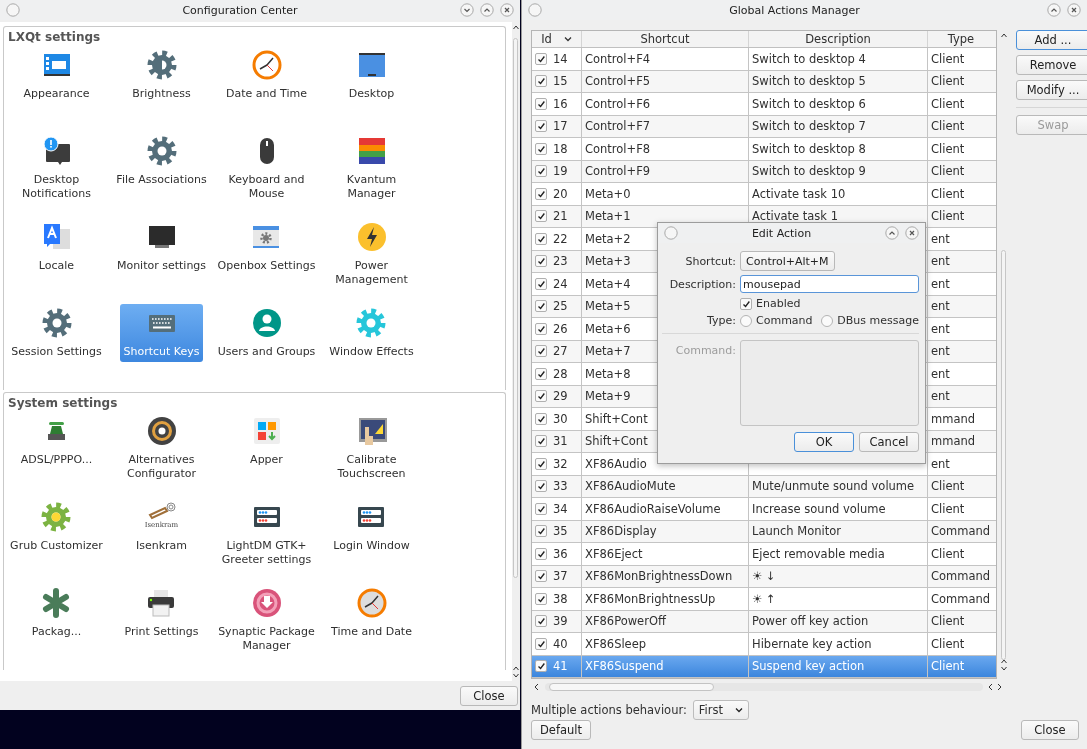 The width and height of the screenshot is (1087, 749). I want to click on table-cell: 30, so click(560, 418).